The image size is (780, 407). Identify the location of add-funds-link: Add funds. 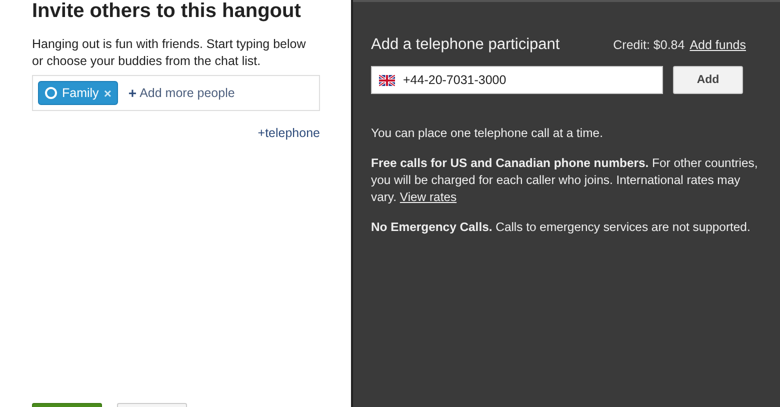
(718, 45).